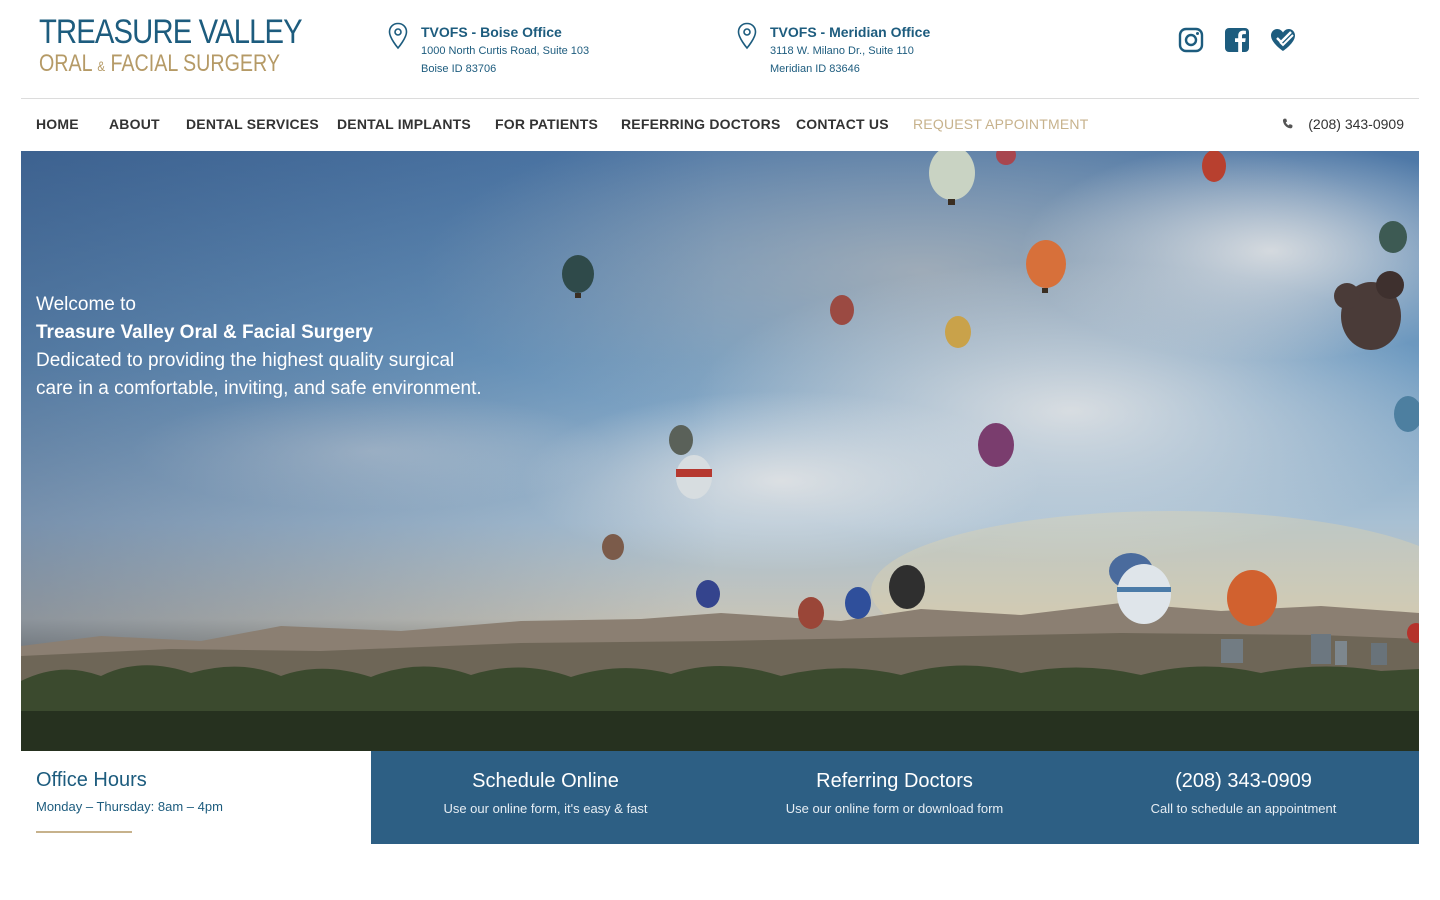 The height and width of the screenshot is (900, 1440). I want to click on cta-title: Schedule Online, so click(545, 781).